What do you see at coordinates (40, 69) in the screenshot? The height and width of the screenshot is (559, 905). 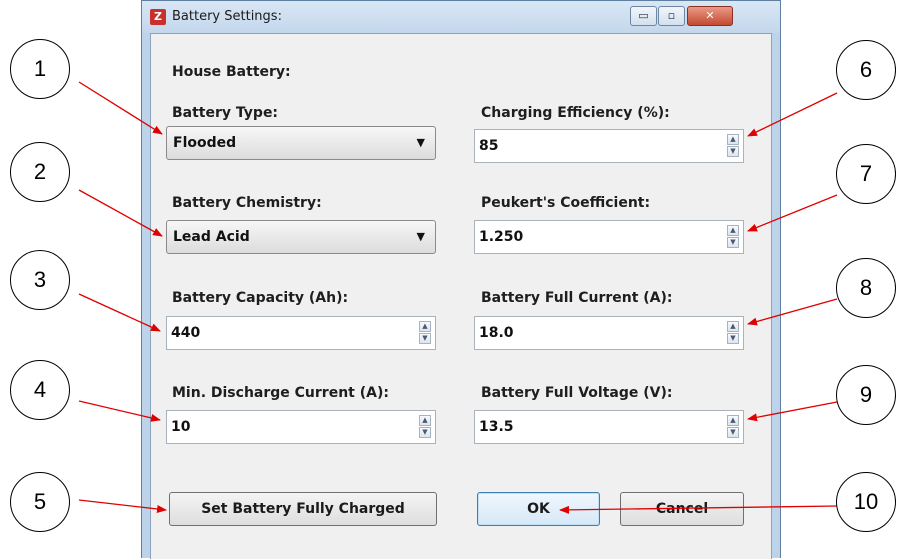 I see `callout-1: 1` at bounding box center [40, 69].